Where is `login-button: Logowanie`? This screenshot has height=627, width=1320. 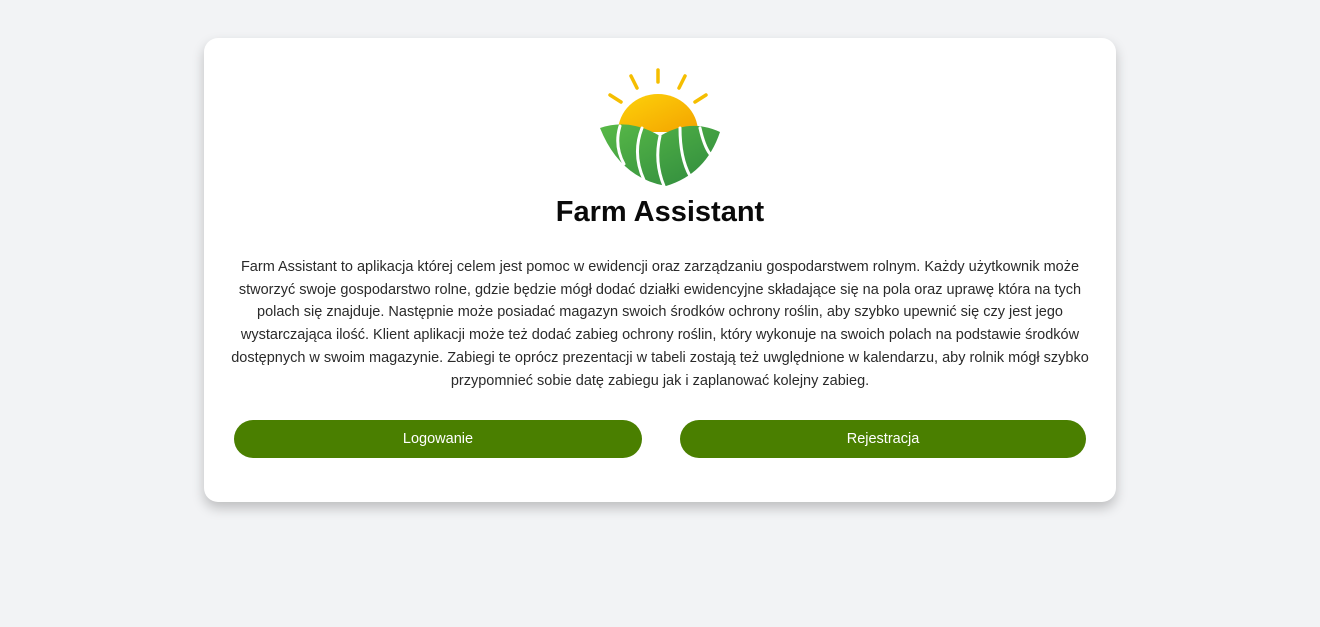
login-button: Logowanie is located at coordinates (438, 439).